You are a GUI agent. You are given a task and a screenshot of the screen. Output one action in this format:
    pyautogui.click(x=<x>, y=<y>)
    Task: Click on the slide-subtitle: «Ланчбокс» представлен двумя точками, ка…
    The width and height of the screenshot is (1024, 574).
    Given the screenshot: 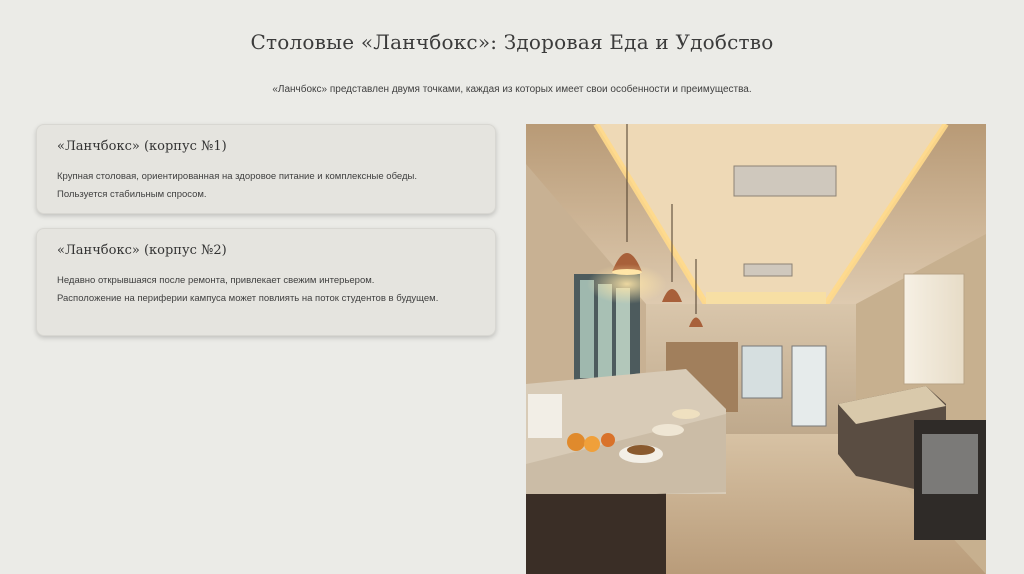 What is the action you would take?
    pyautogui.click(x=512, y=89)
    